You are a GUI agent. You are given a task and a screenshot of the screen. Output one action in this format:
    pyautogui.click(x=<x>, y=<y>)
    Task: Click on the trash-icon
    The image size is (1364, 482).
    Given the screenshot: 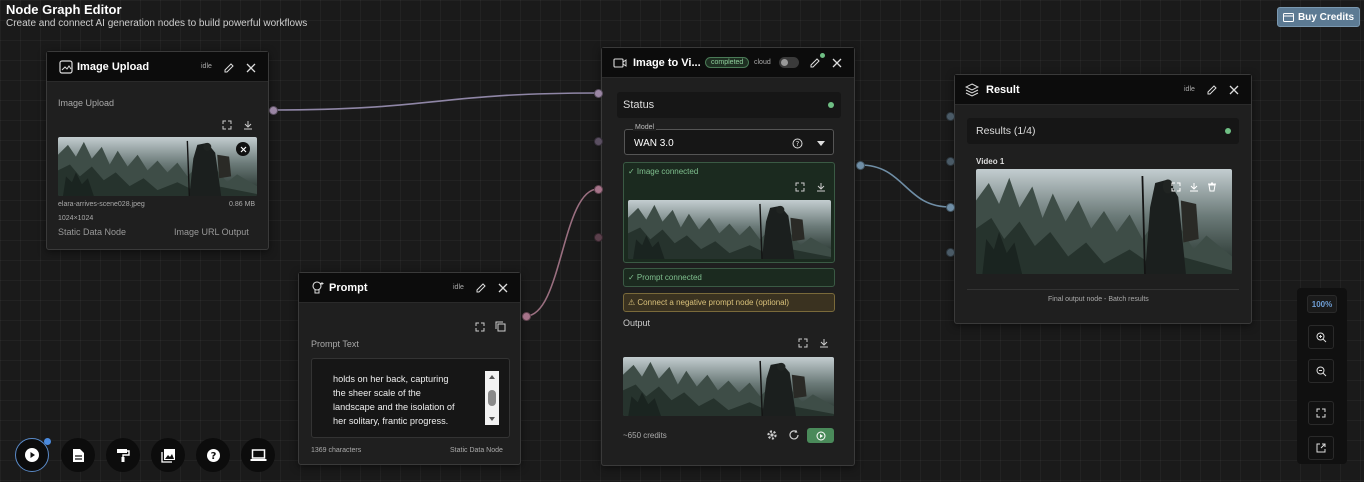 What is the action you would take?
    pyautogui.click(x=1212, y=187)
    